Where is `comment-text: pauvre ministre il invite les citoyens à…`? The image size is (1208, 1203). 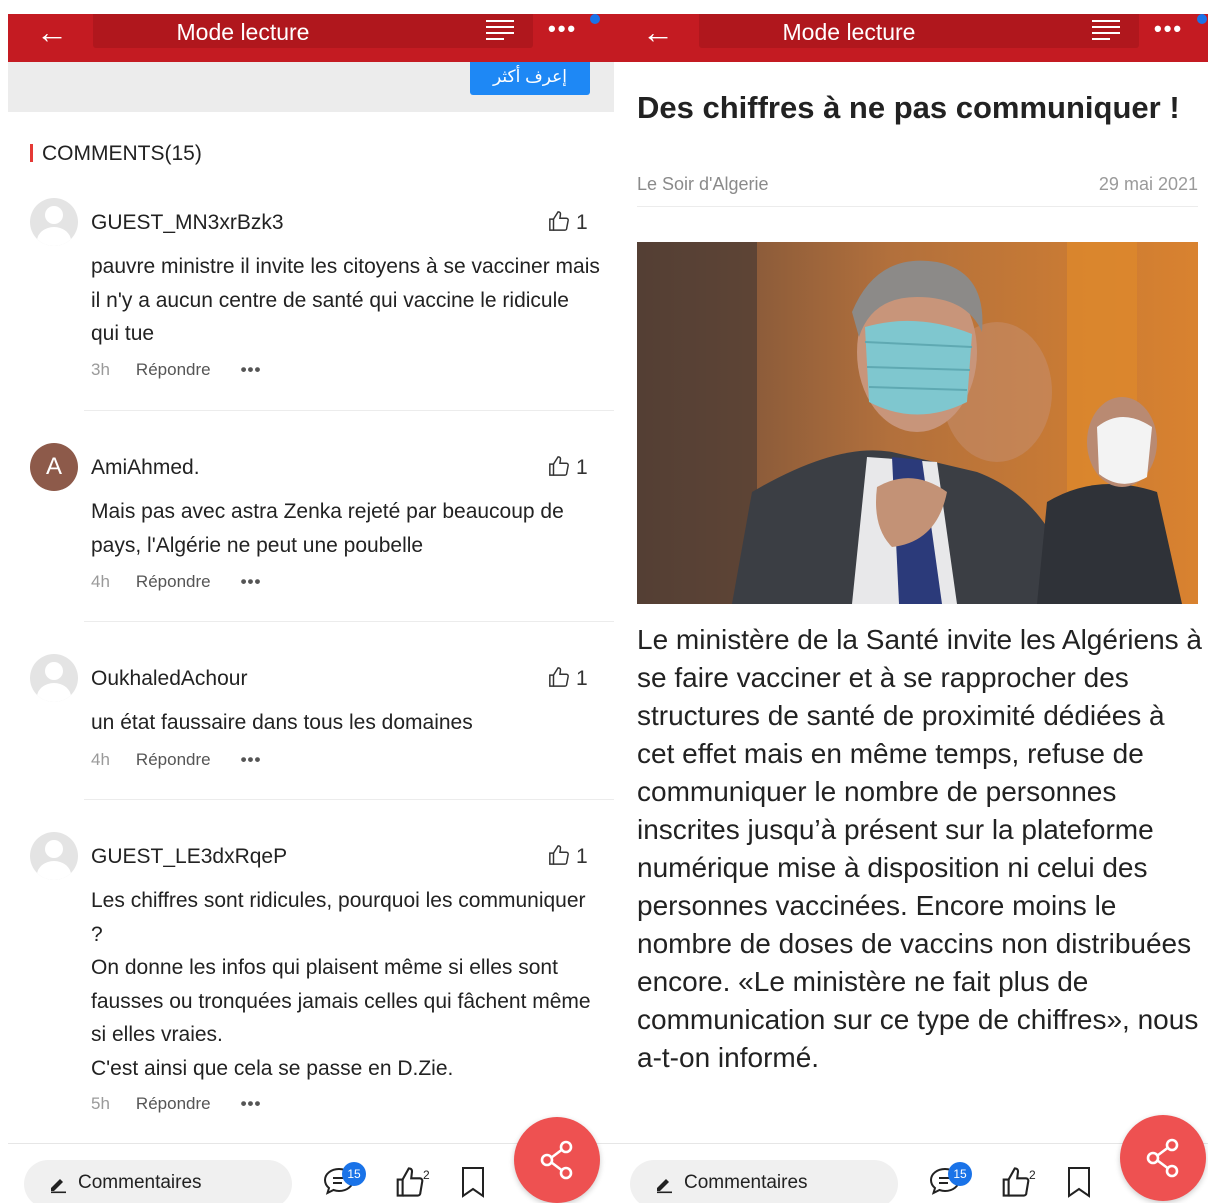
comment-text: pauvre ministre il invite les citoyens à… is located at coordinates (345, 300).